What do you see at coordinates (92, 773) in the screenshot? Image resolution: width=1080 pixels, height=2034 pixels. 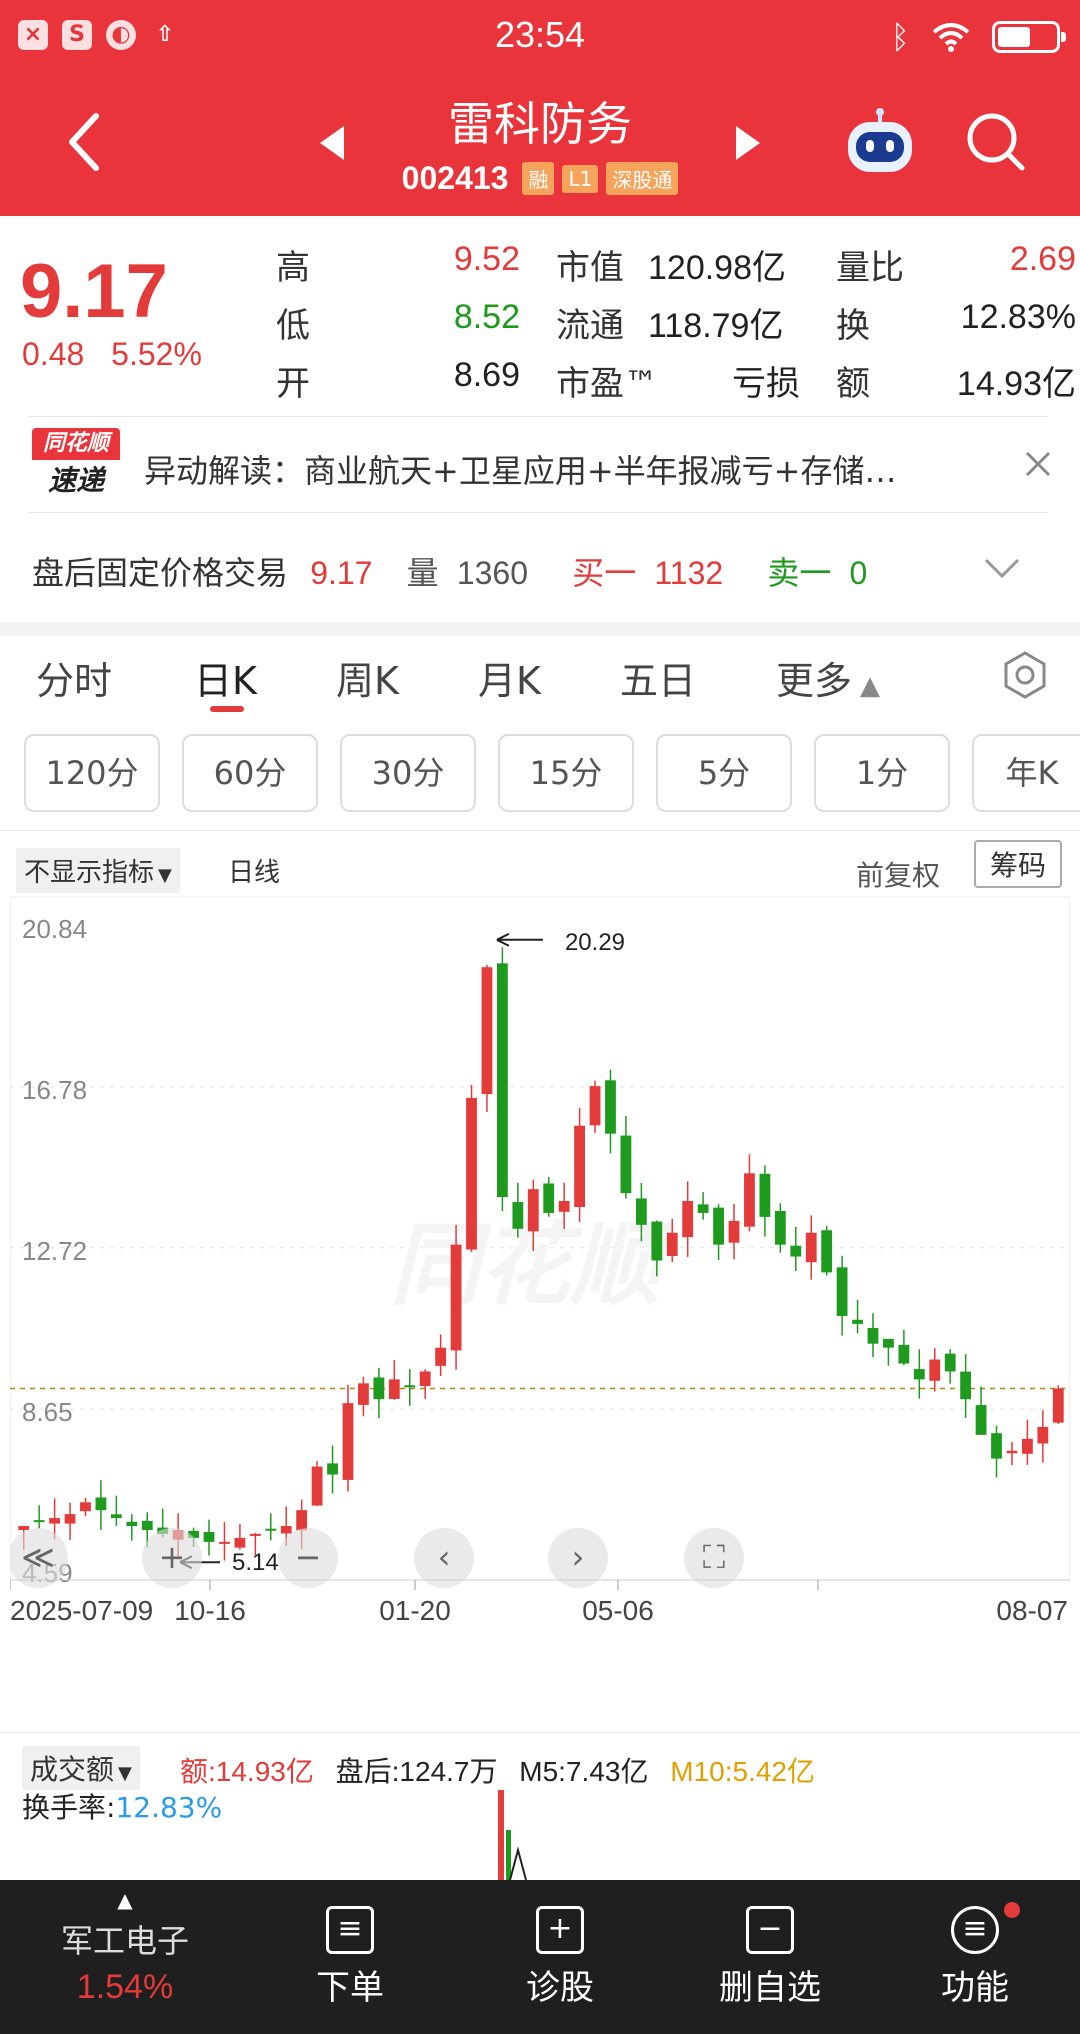 I see `period-120min: 120分` at bounding box center [92, 773].